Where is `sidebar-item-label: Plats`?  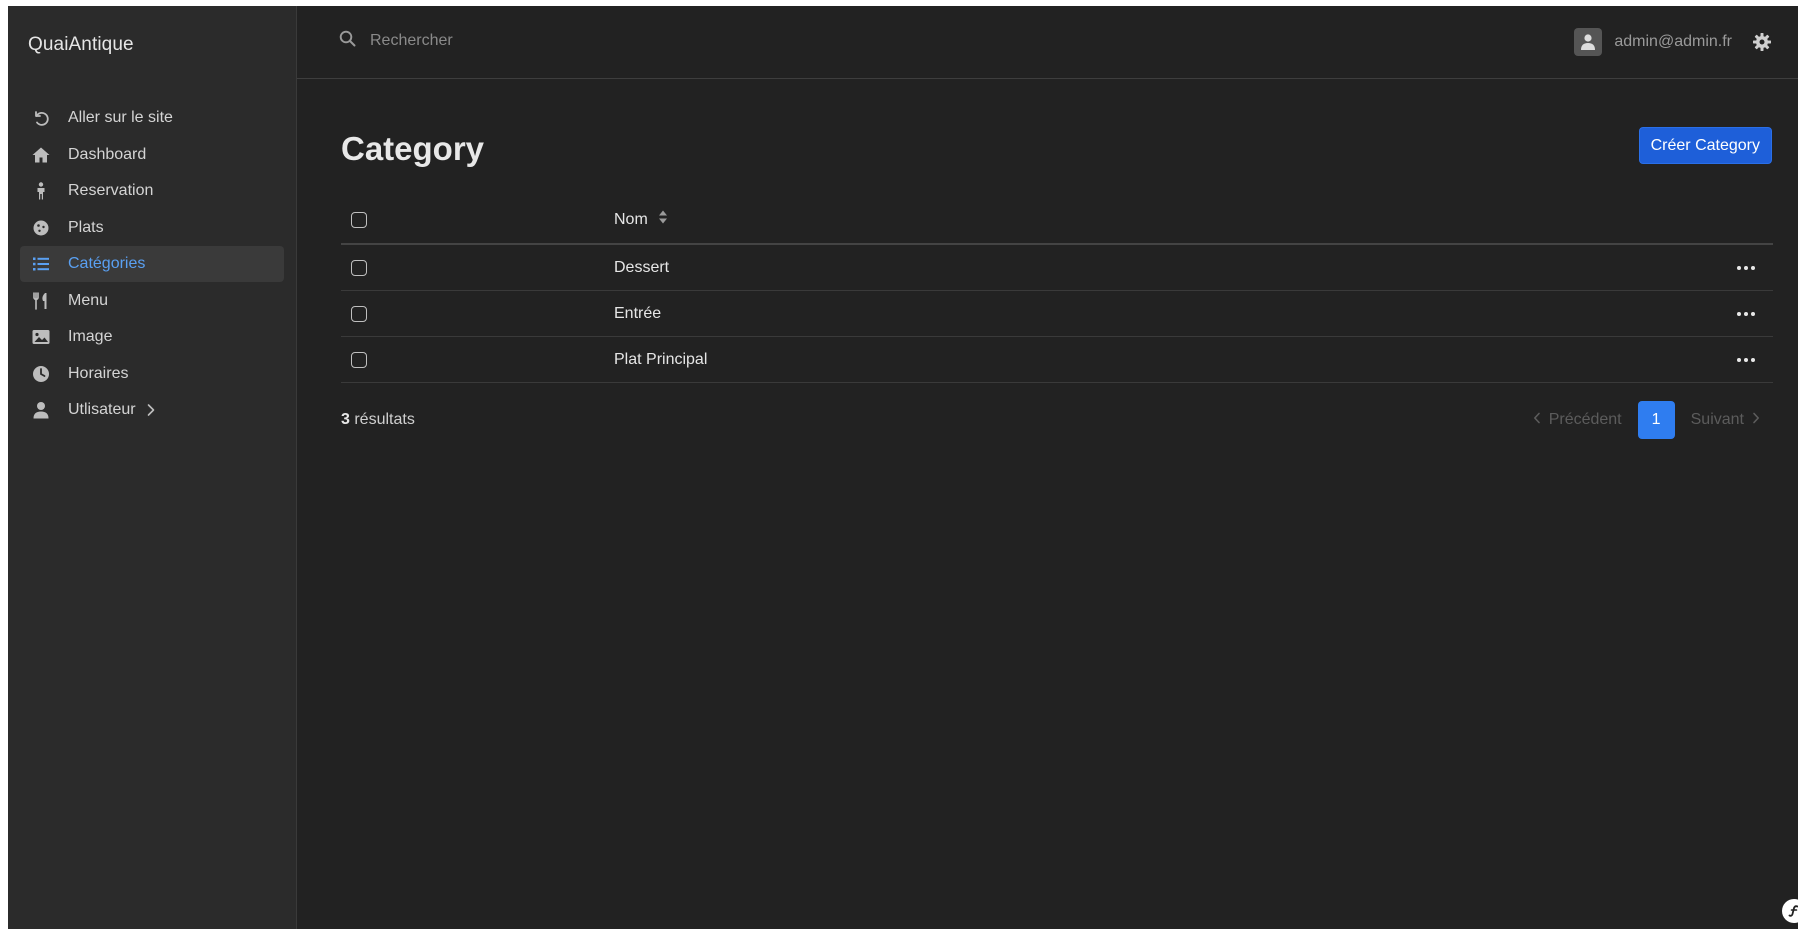
sidebar-item-label: Plats is located at coordinates (86, 227).